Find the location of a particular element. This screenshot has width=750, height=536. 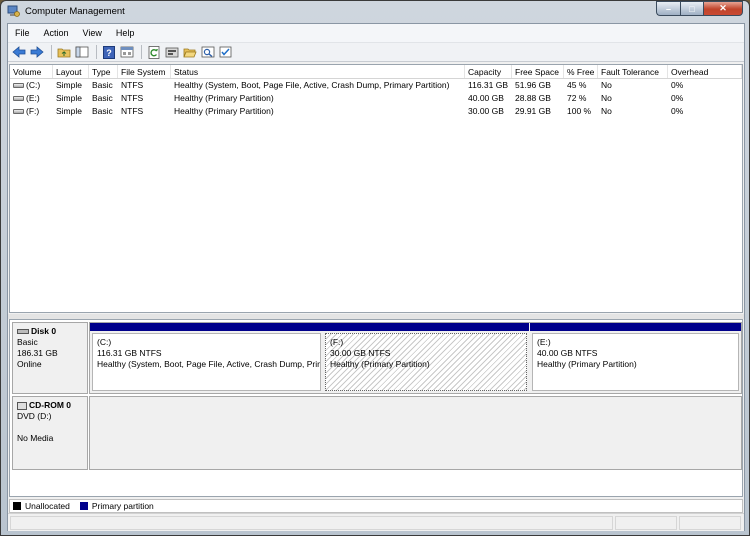

menu-file: File is located at coordinates (22, 33).